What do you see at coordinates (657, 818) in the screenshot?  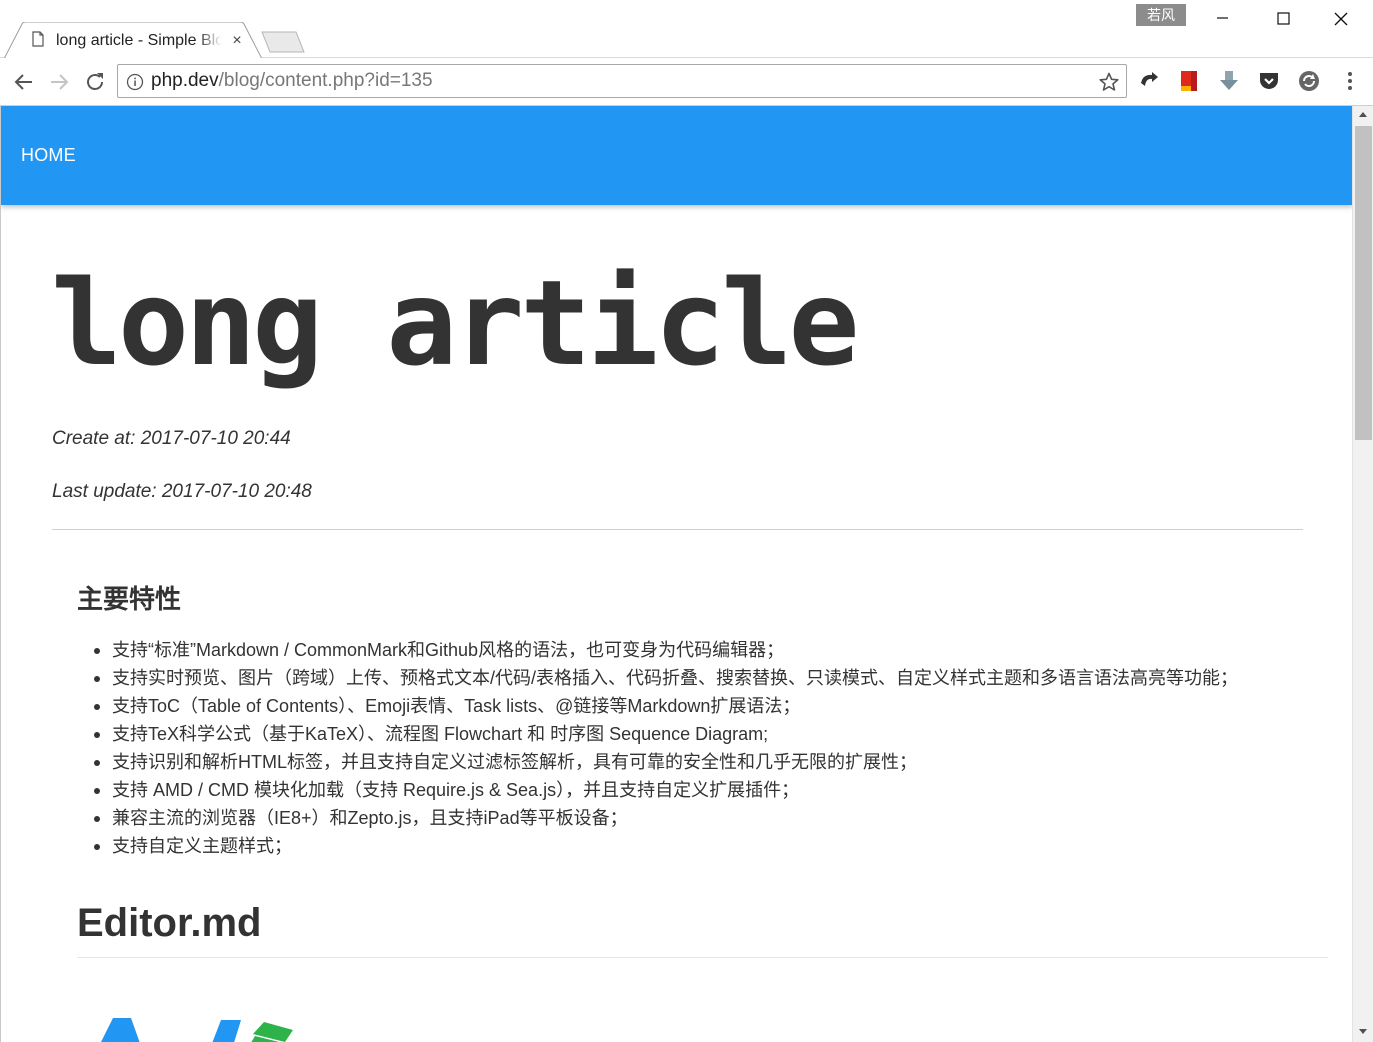 I see `list-item: 兼容主流的浏览器（IE8+）和Zepto.js，且支持iPad等平板设备；` at bounding box center [657, 818].